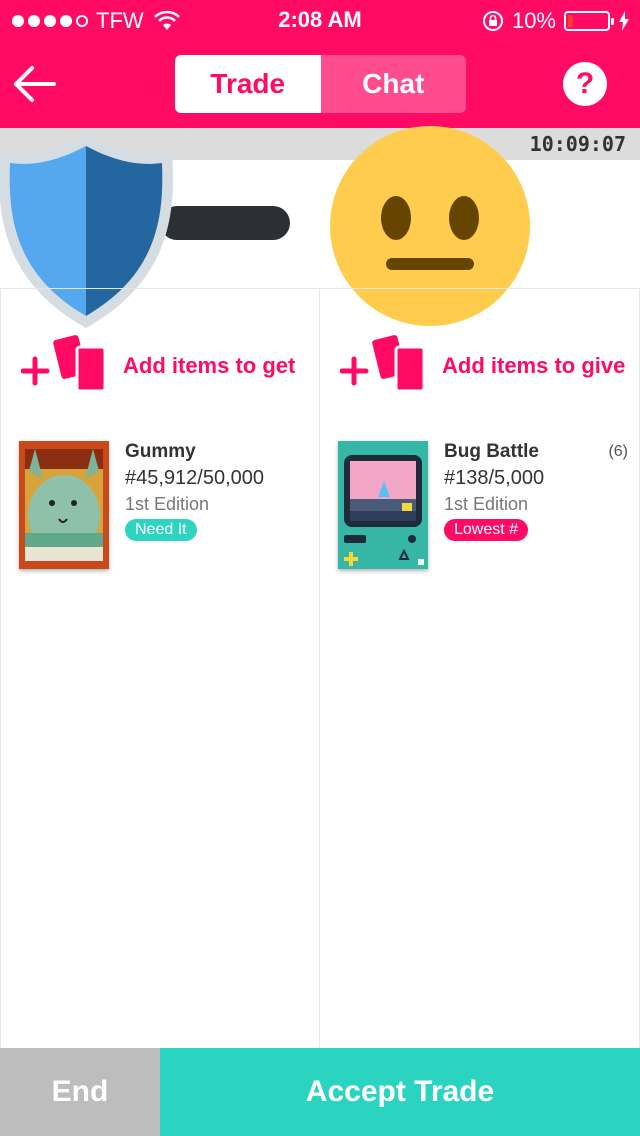 Image resolution: width=640 pixels, height=1136 pixels. Describe the element at coordinates (589, 21) in the screenshot. I see `battery-icon` at that location.